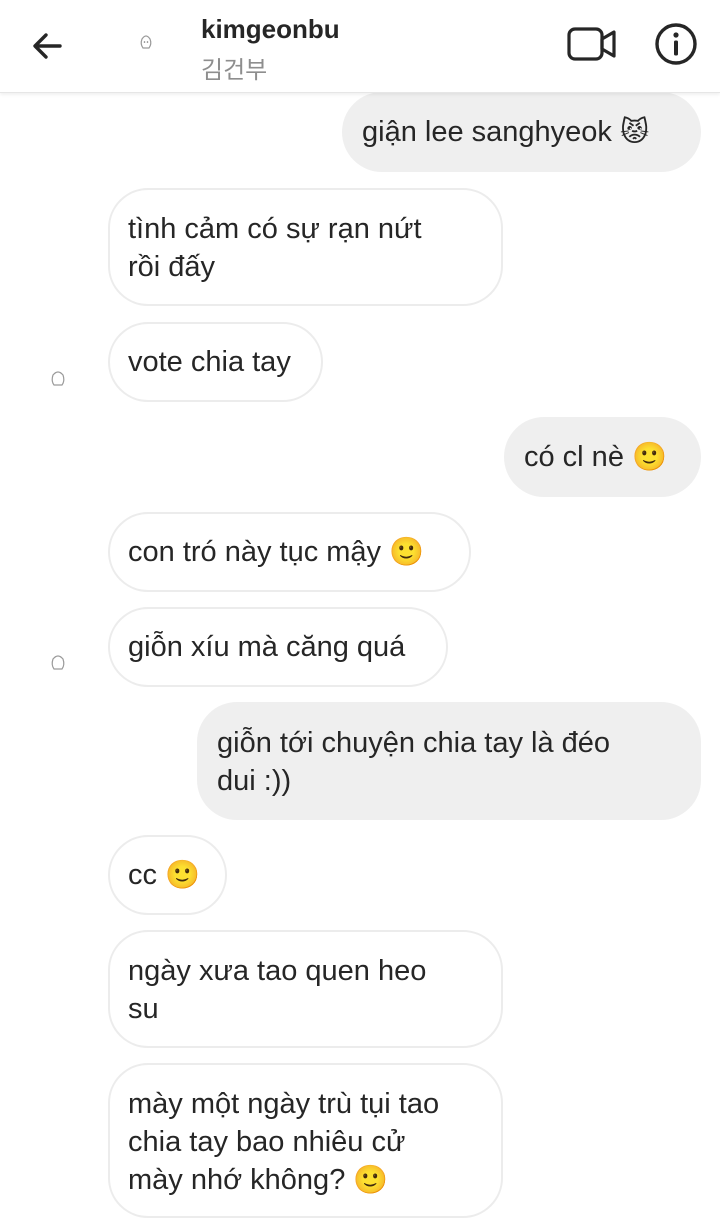 The image size is (720, 1224). Describe the element at coordinates (146, 44) in the screenshot. I see `profile-avatar` at that location.